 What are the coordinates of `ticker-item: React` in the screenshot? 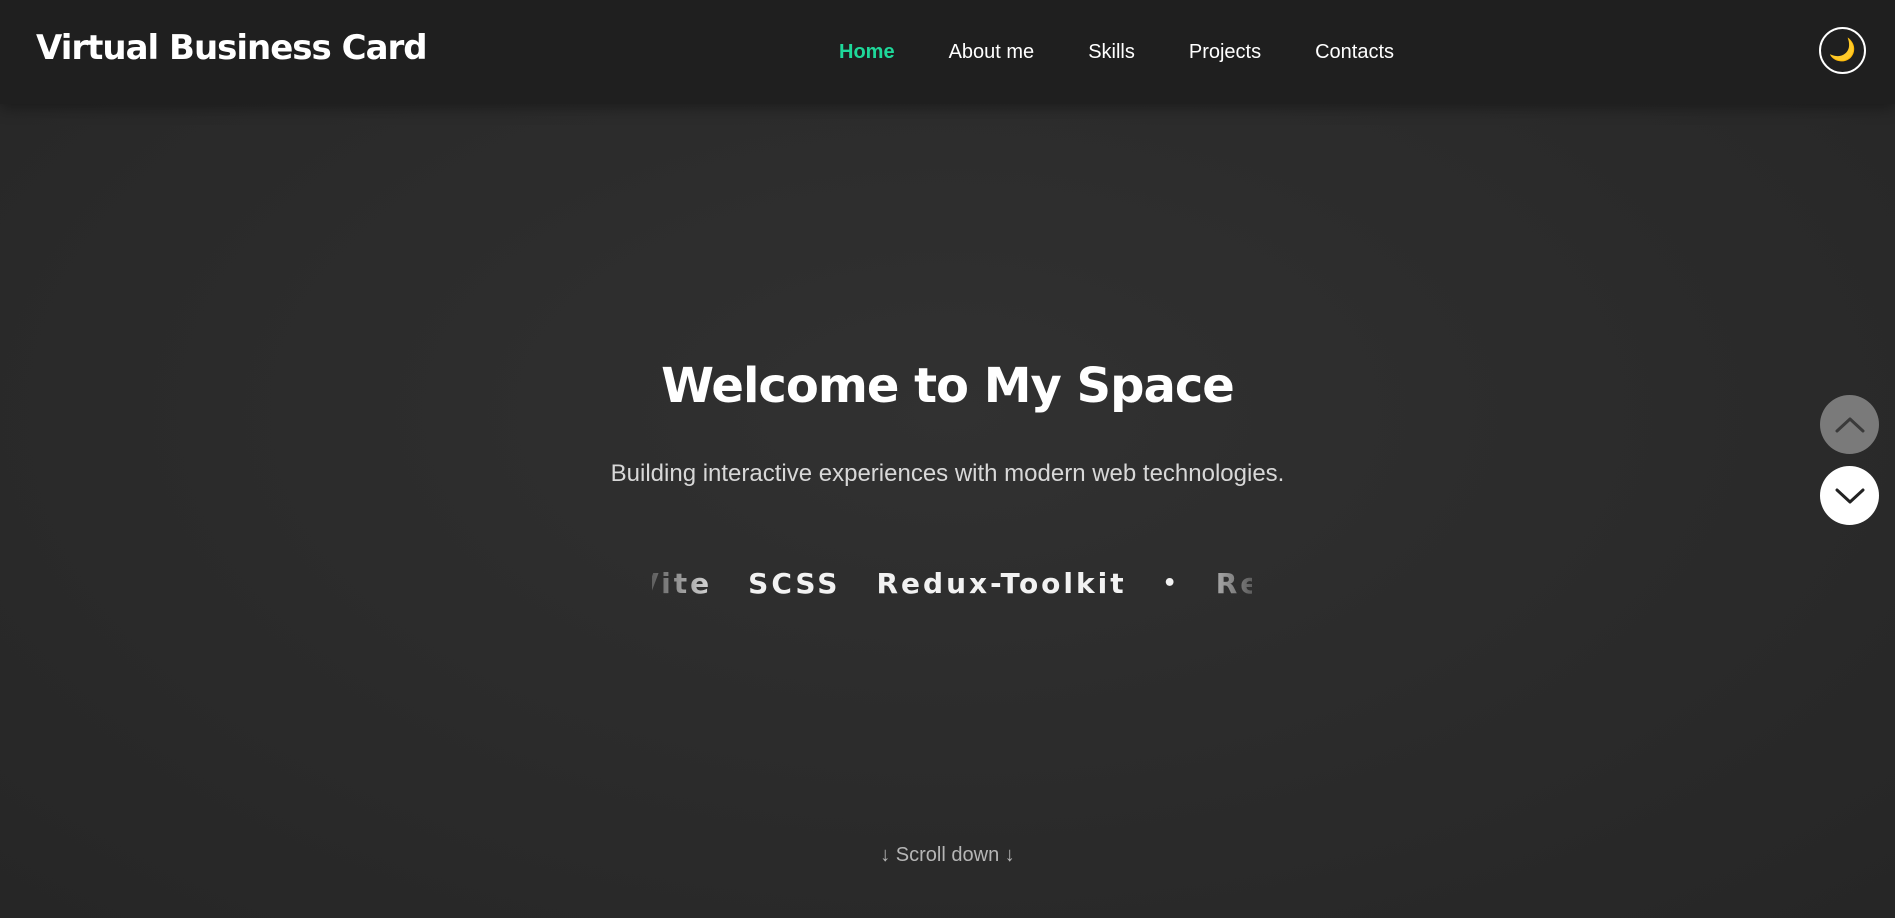 It's located at (1233, 583).